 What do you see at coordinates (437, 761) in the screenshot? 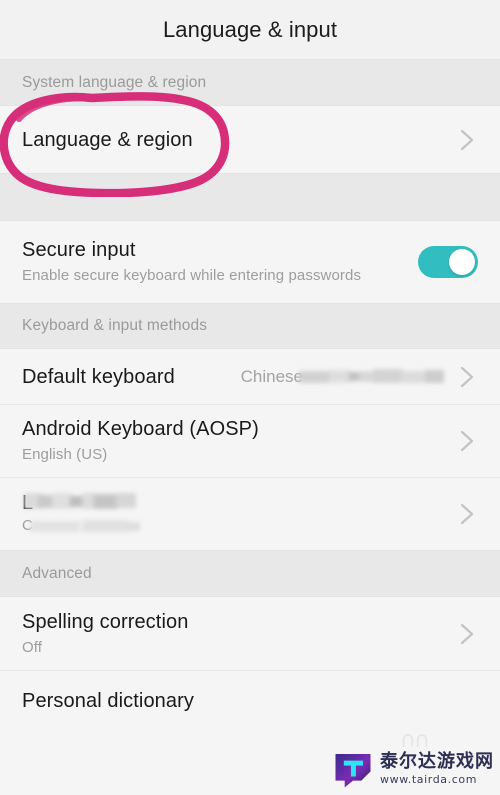
I see `watermark-site-name: 泰尔达游戏网` at bounding box center [437, 761].